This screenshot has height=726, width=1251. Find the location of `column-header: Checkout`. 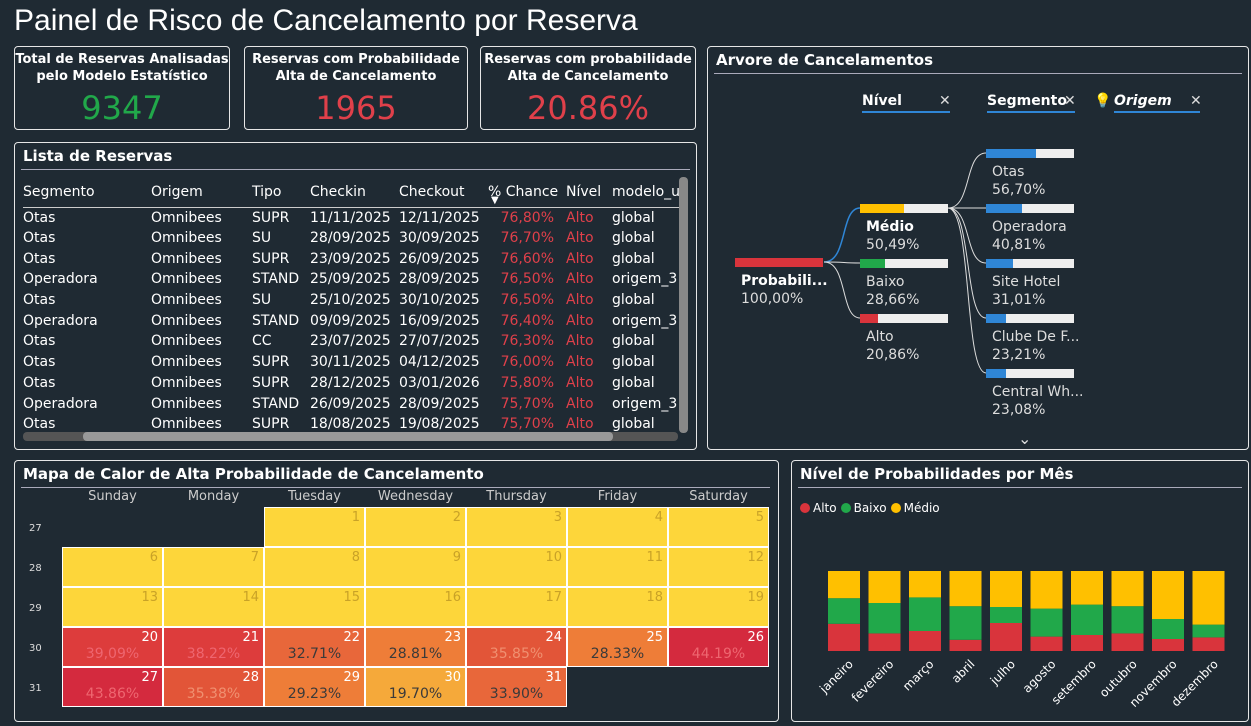

column-header: Checkout is located at coordinates (443, 192).